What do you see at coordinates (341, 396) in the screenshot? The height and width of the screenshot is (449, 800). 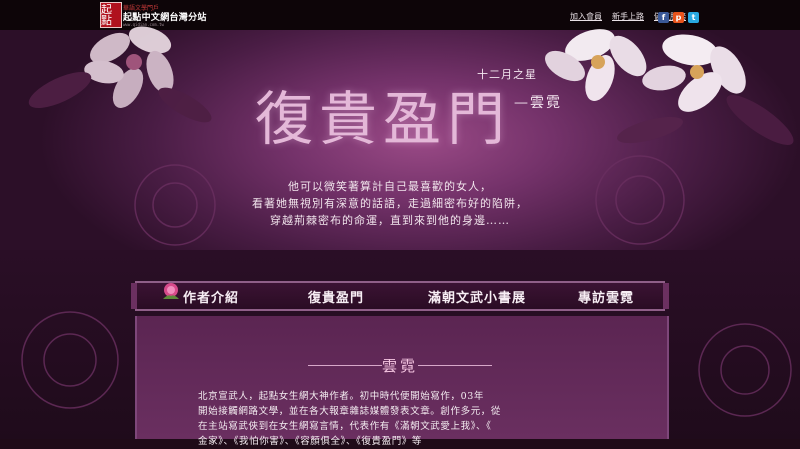 I see `bio-line: 北京宣武人，起點女生網大神作者。初中時代便開始寫作，03年` at bounding box center [341, 396].